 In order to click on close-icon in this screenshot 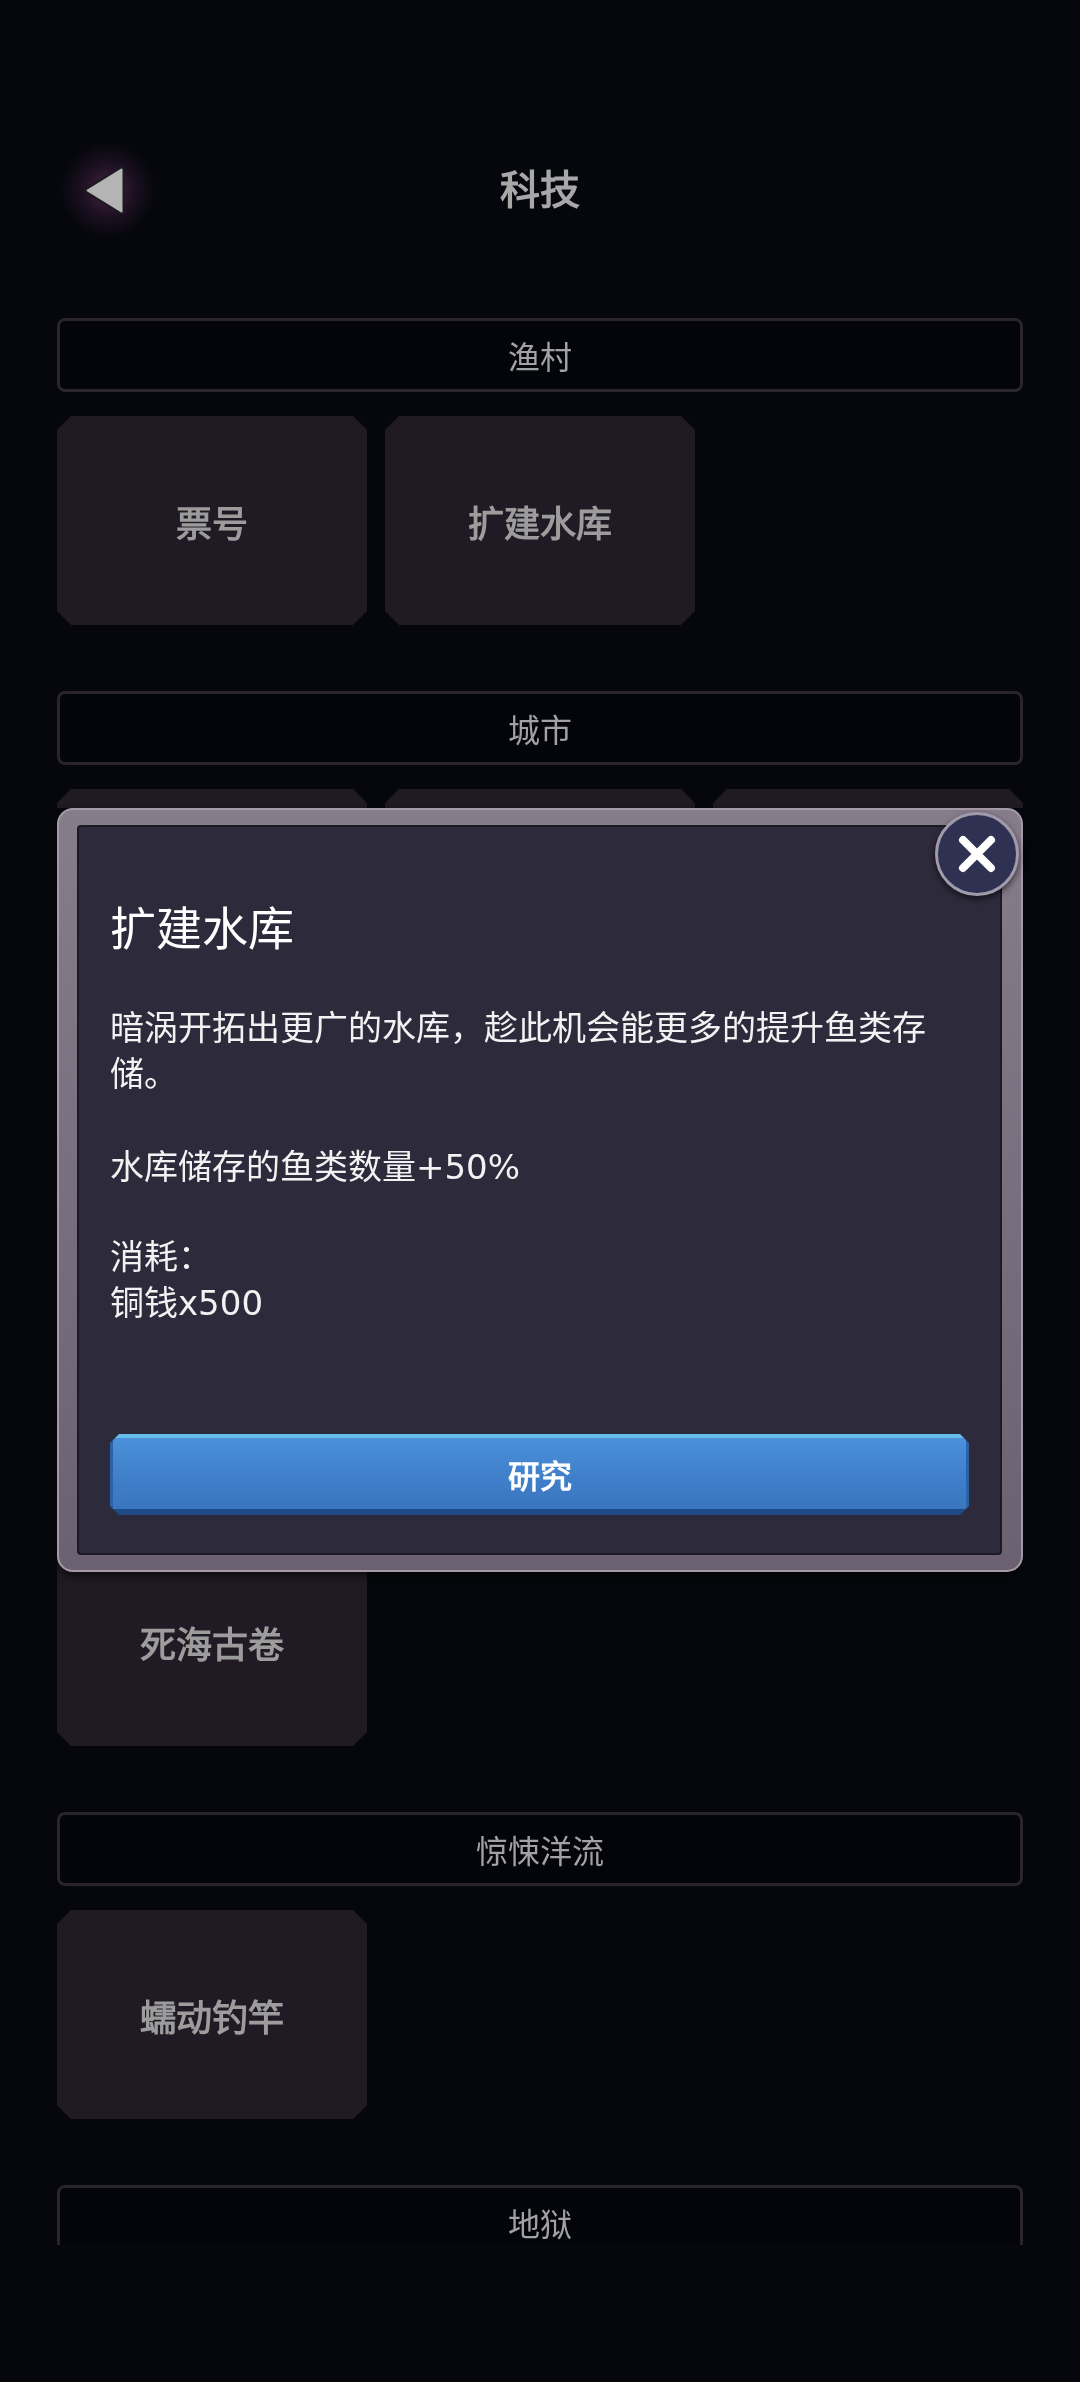, I will do `click(977, 854)`.